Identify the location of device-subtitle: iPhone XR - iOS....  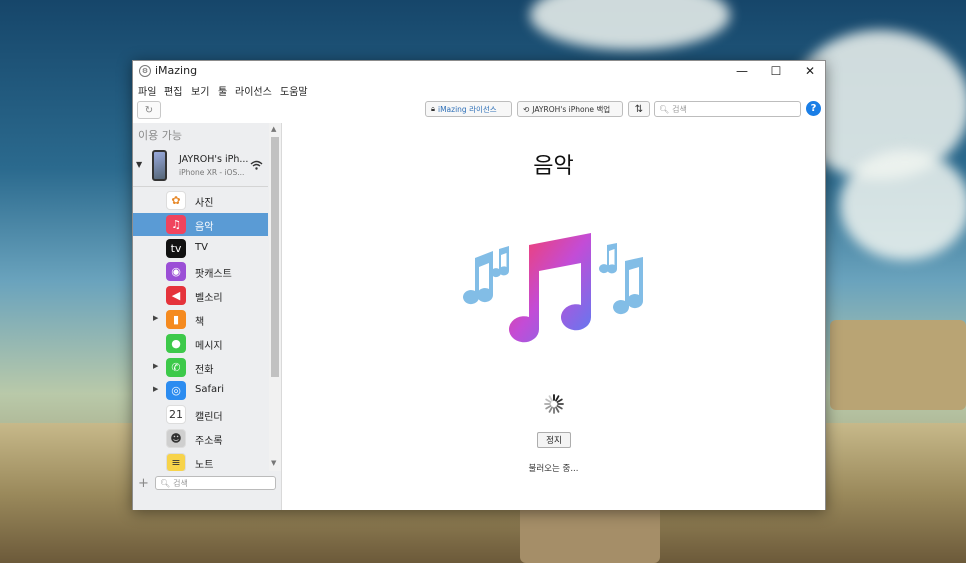
(212, 172).